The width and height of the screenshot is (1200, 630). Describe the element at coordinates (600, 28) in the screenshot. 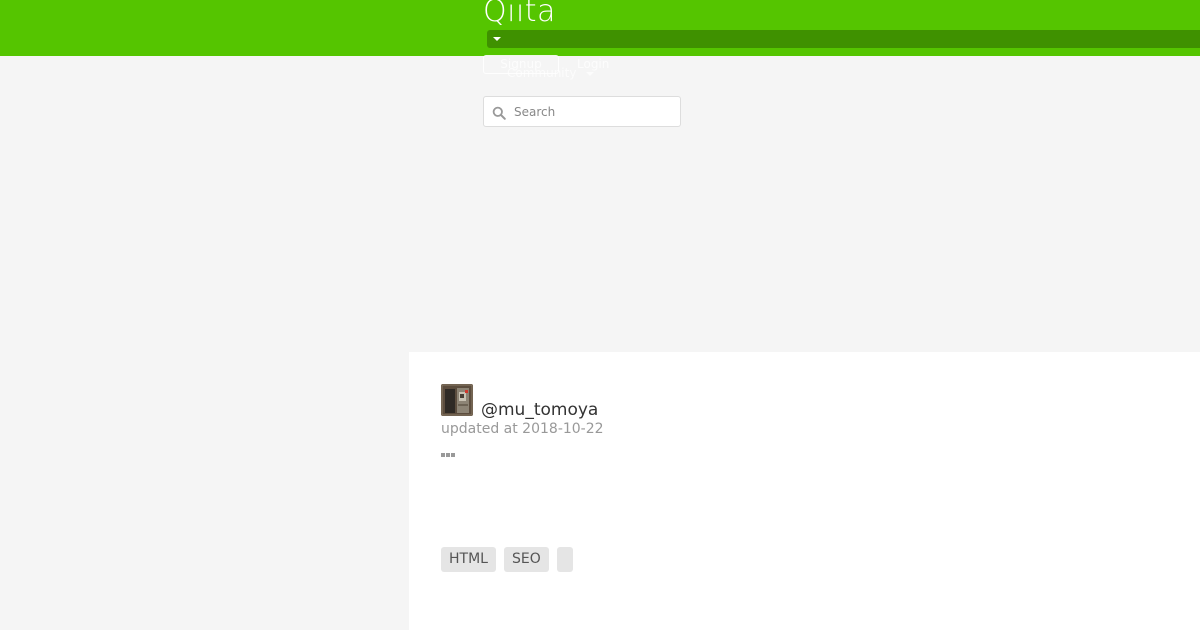

I see `global-header: Qiita` at that location.